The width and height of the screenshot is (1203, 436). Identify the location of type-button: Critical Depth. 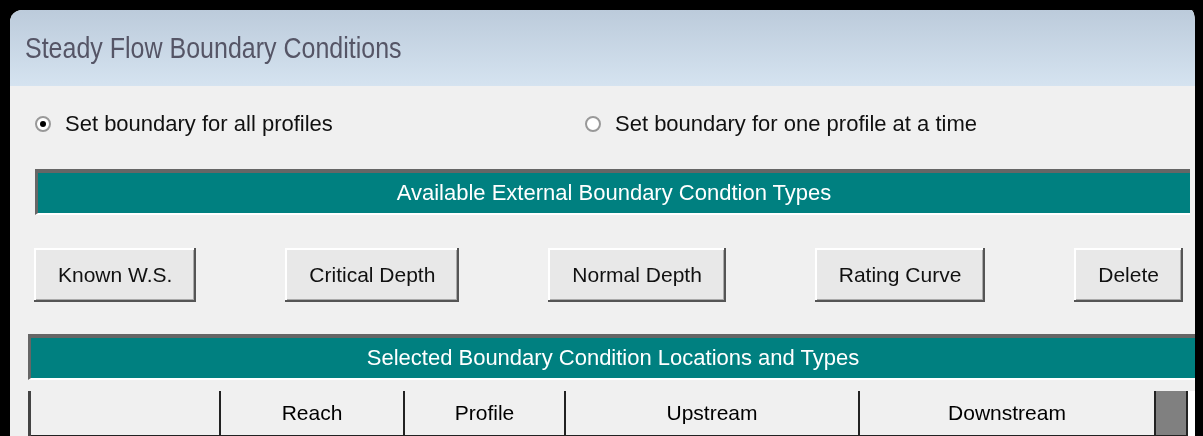
(372, 275).